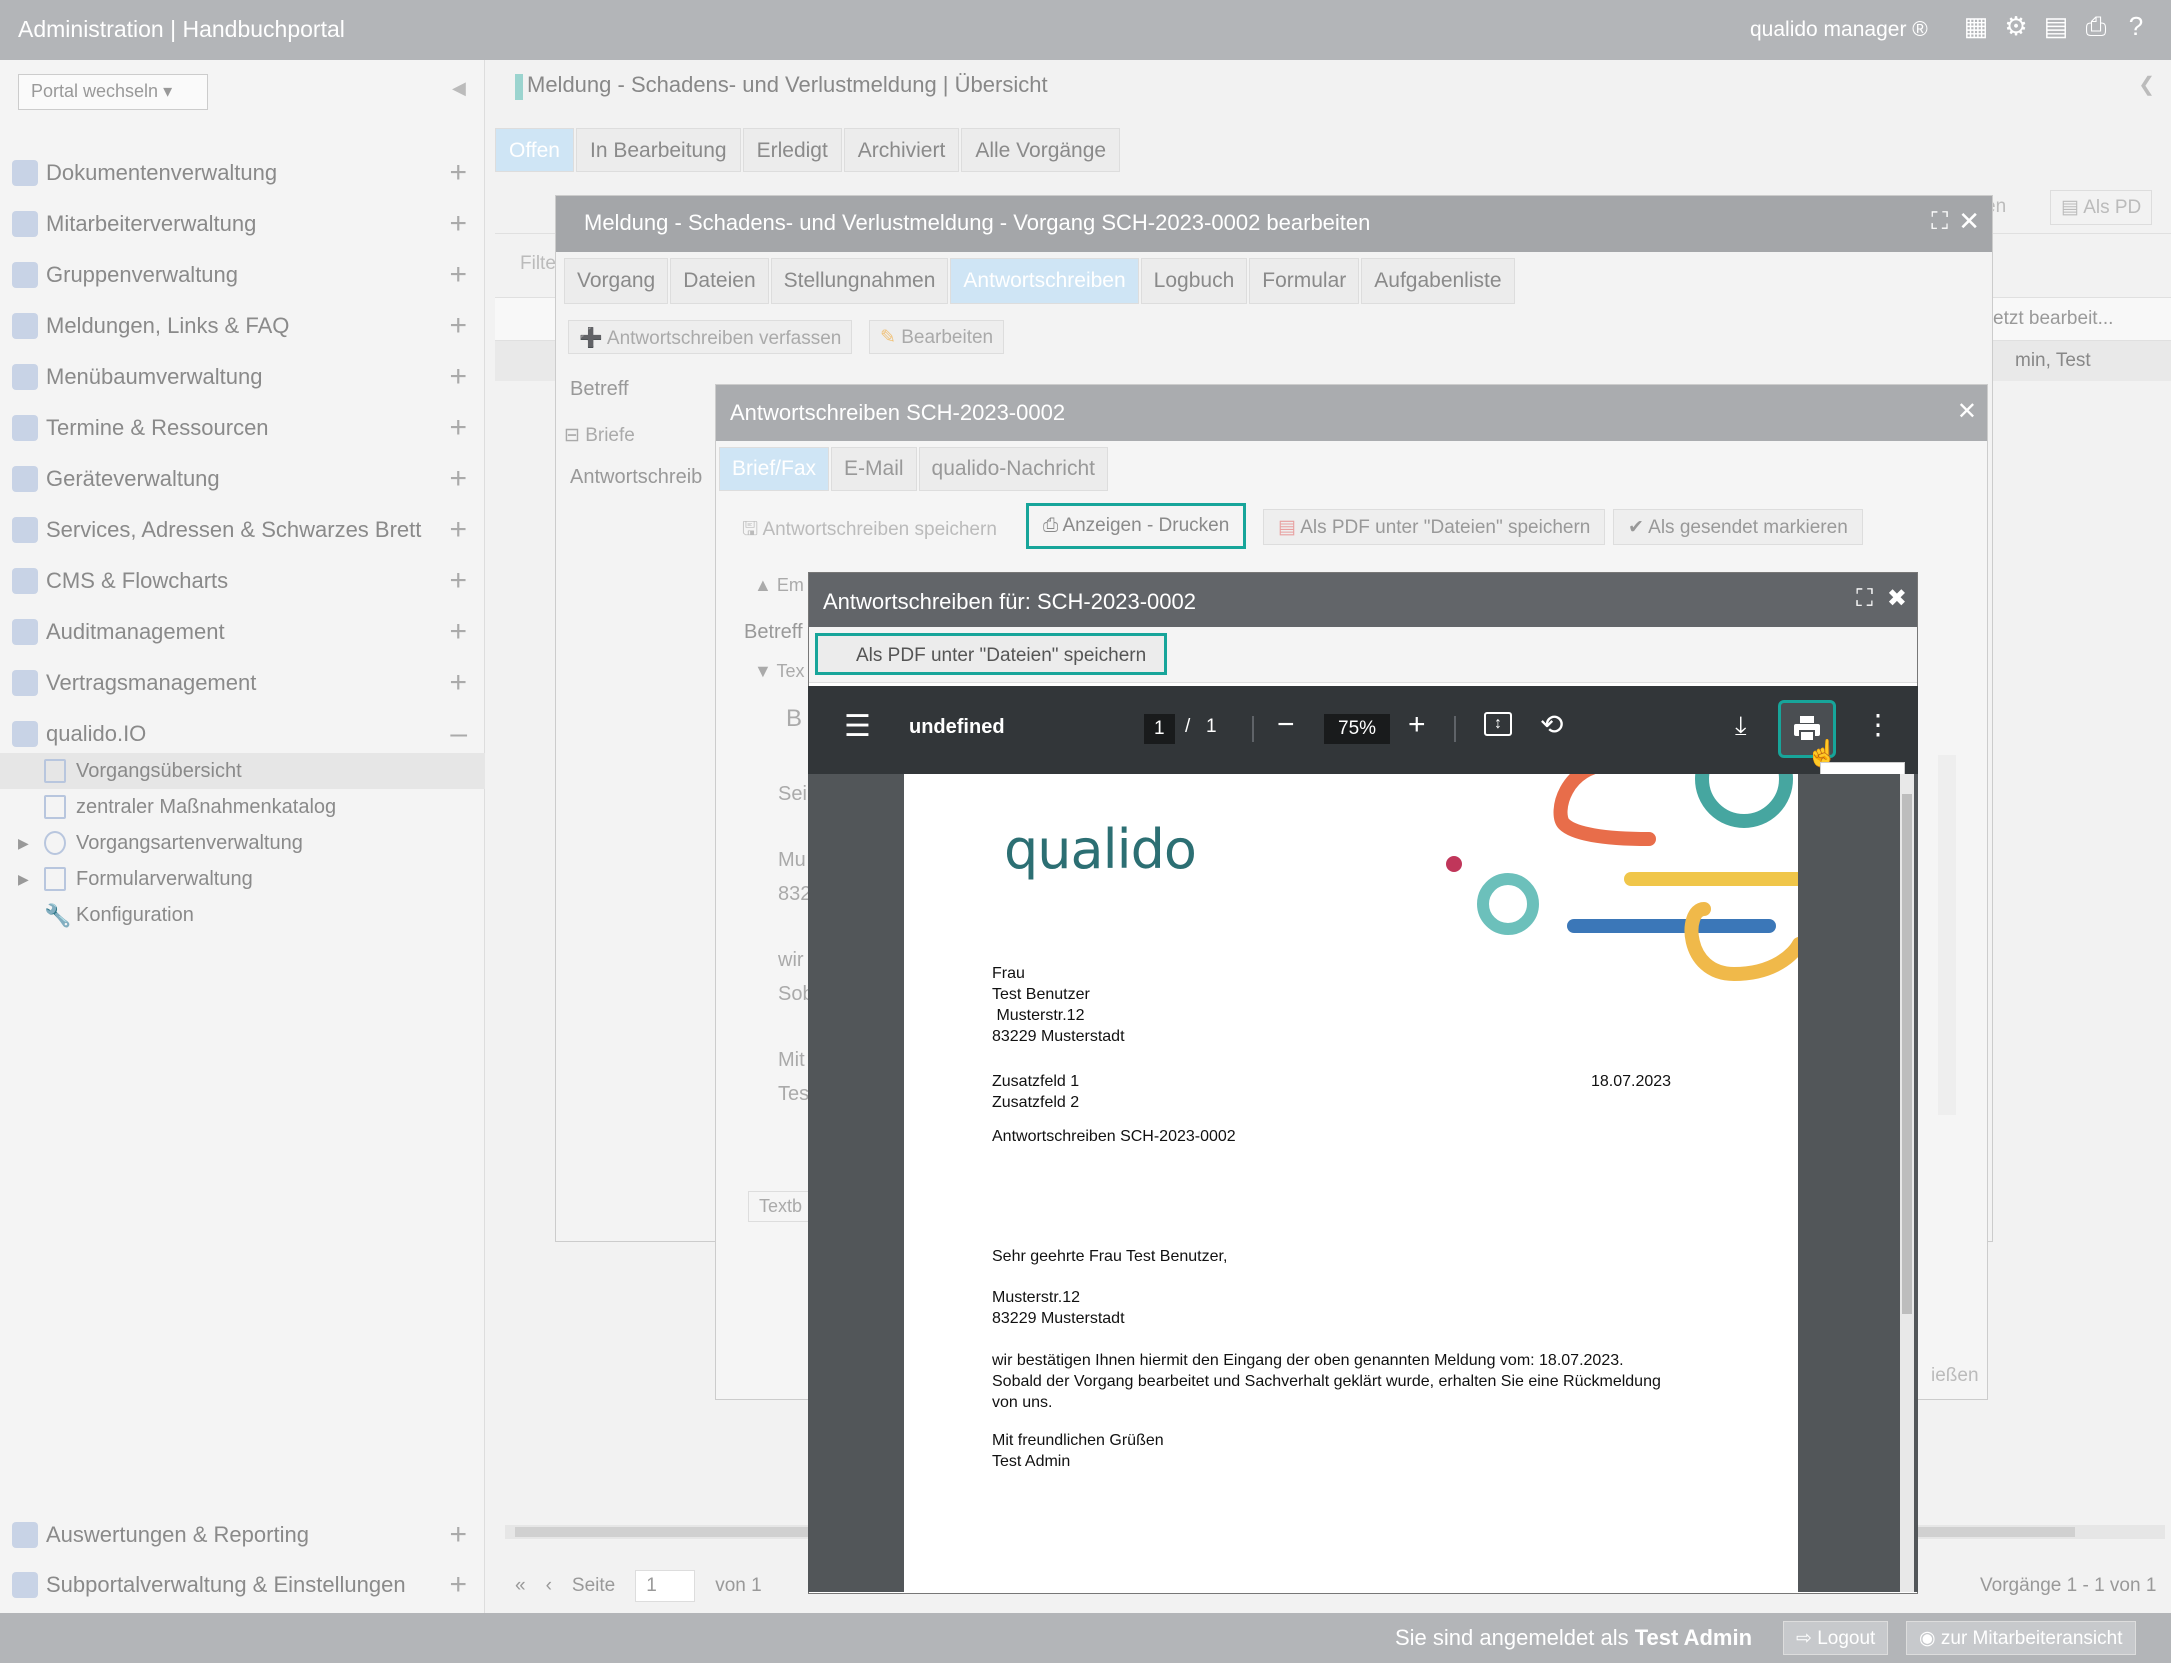 The height and width of the screenshot is (1663, 2171). Describe the element at coordinates (658, 150) in the screenshot. I see `tab-in-bearbeitung: In Bearbeitung` at that location.